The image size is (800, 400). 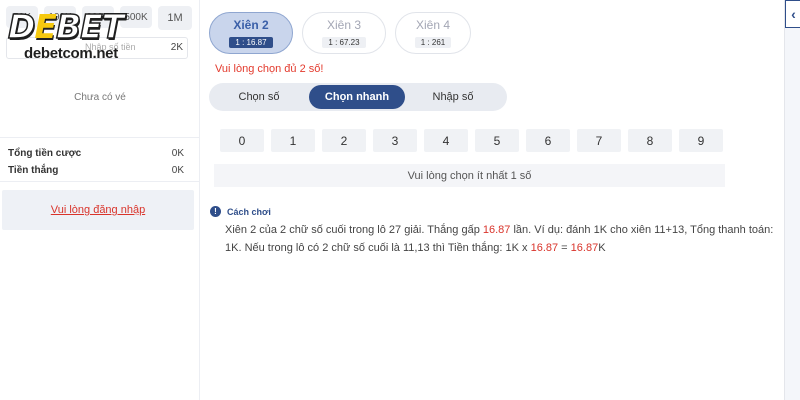 What do you see at coordinates (471, 140) in the screenshot?
I see `digit-grid: 0 1 2 3 4 5 6 7 8 9` at bounding box center [471, 140].